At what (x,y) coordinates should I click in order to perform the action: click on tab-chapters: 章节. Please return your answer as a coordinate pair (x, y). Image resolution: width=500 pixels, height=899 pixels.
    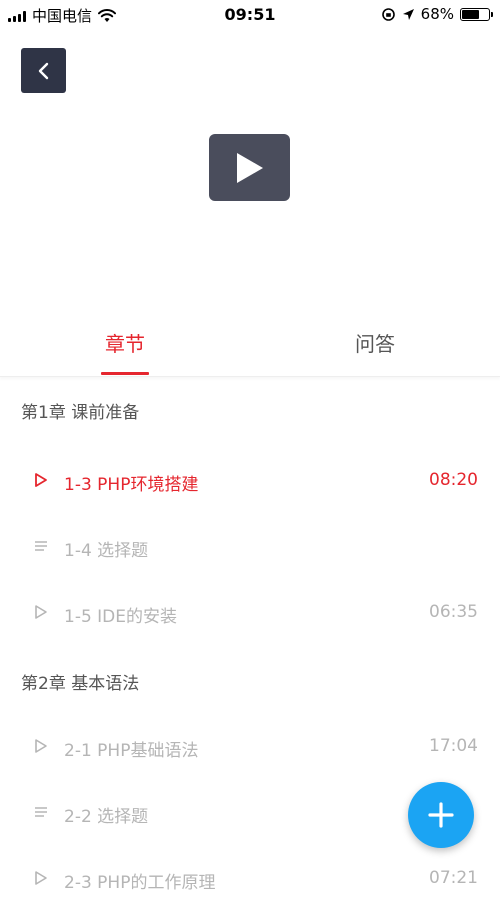
    Looking at the image, I should click on (125, 342).